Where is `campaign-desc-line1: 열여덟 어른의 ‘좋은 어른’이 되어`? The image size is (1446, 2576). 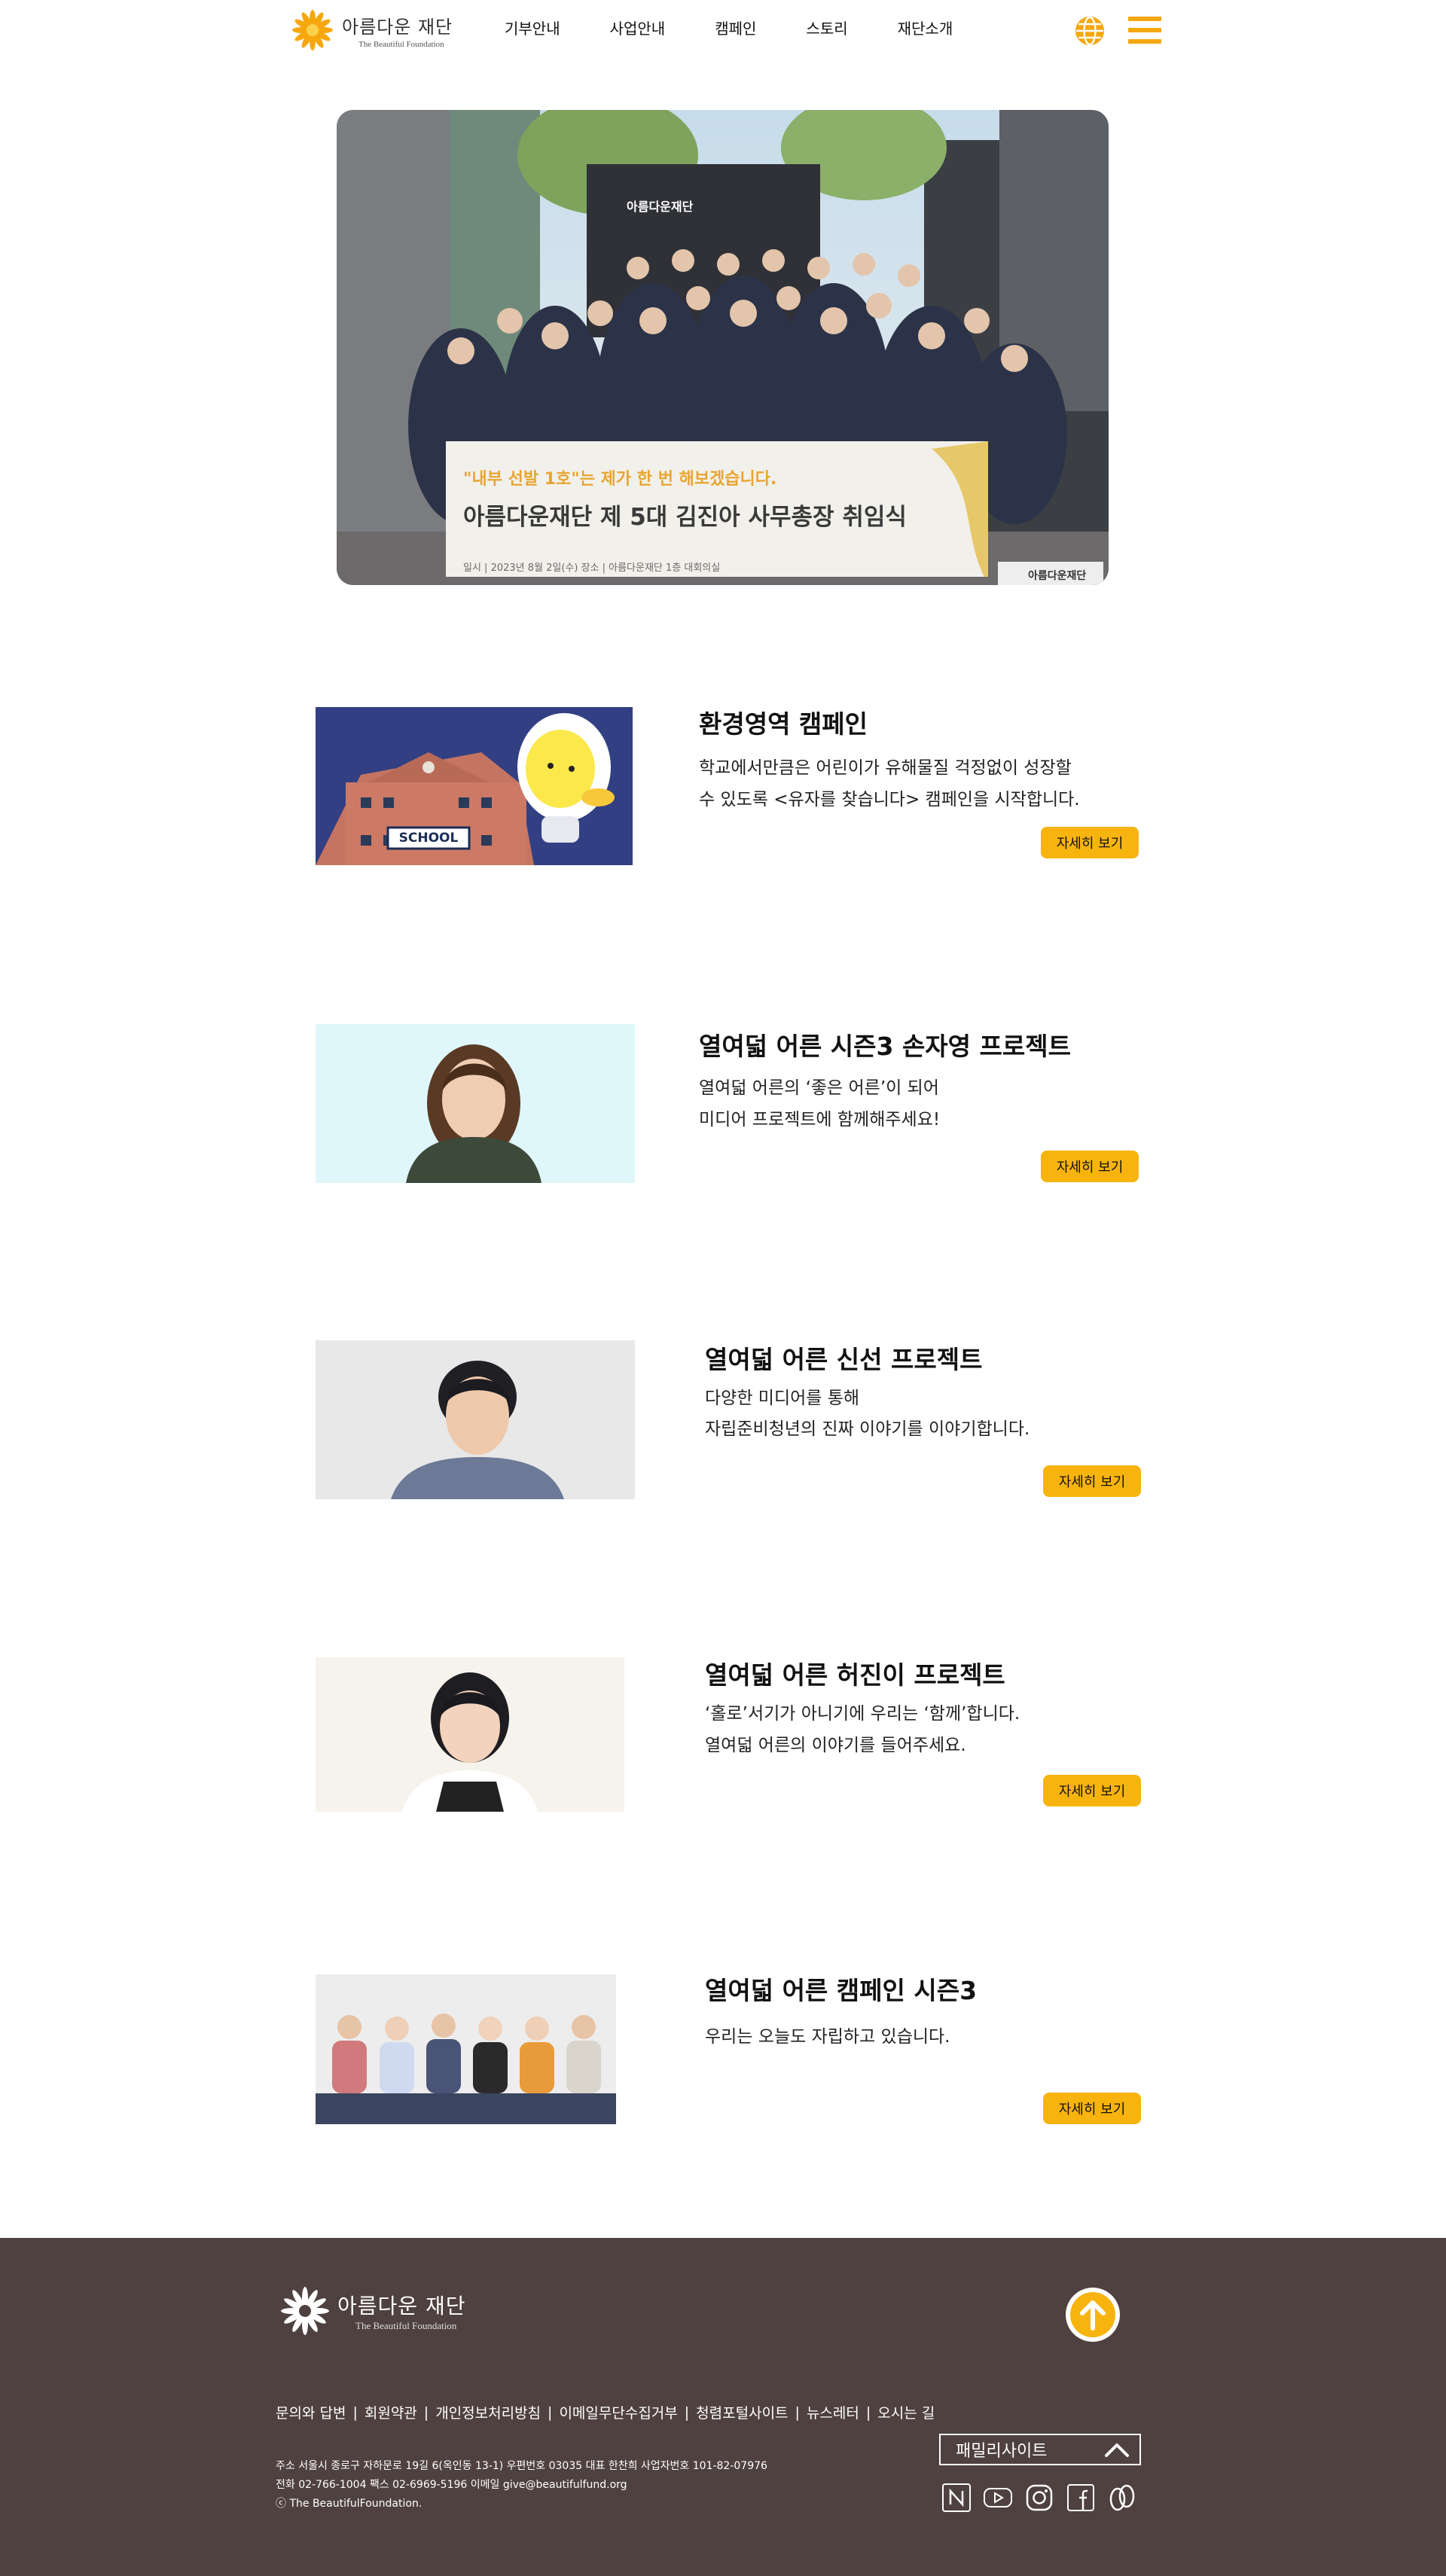
campaign-desc-line1: 열여덟 어른의 ‘좋은 어른’이 되어 is located at coordinates (819, 1088).